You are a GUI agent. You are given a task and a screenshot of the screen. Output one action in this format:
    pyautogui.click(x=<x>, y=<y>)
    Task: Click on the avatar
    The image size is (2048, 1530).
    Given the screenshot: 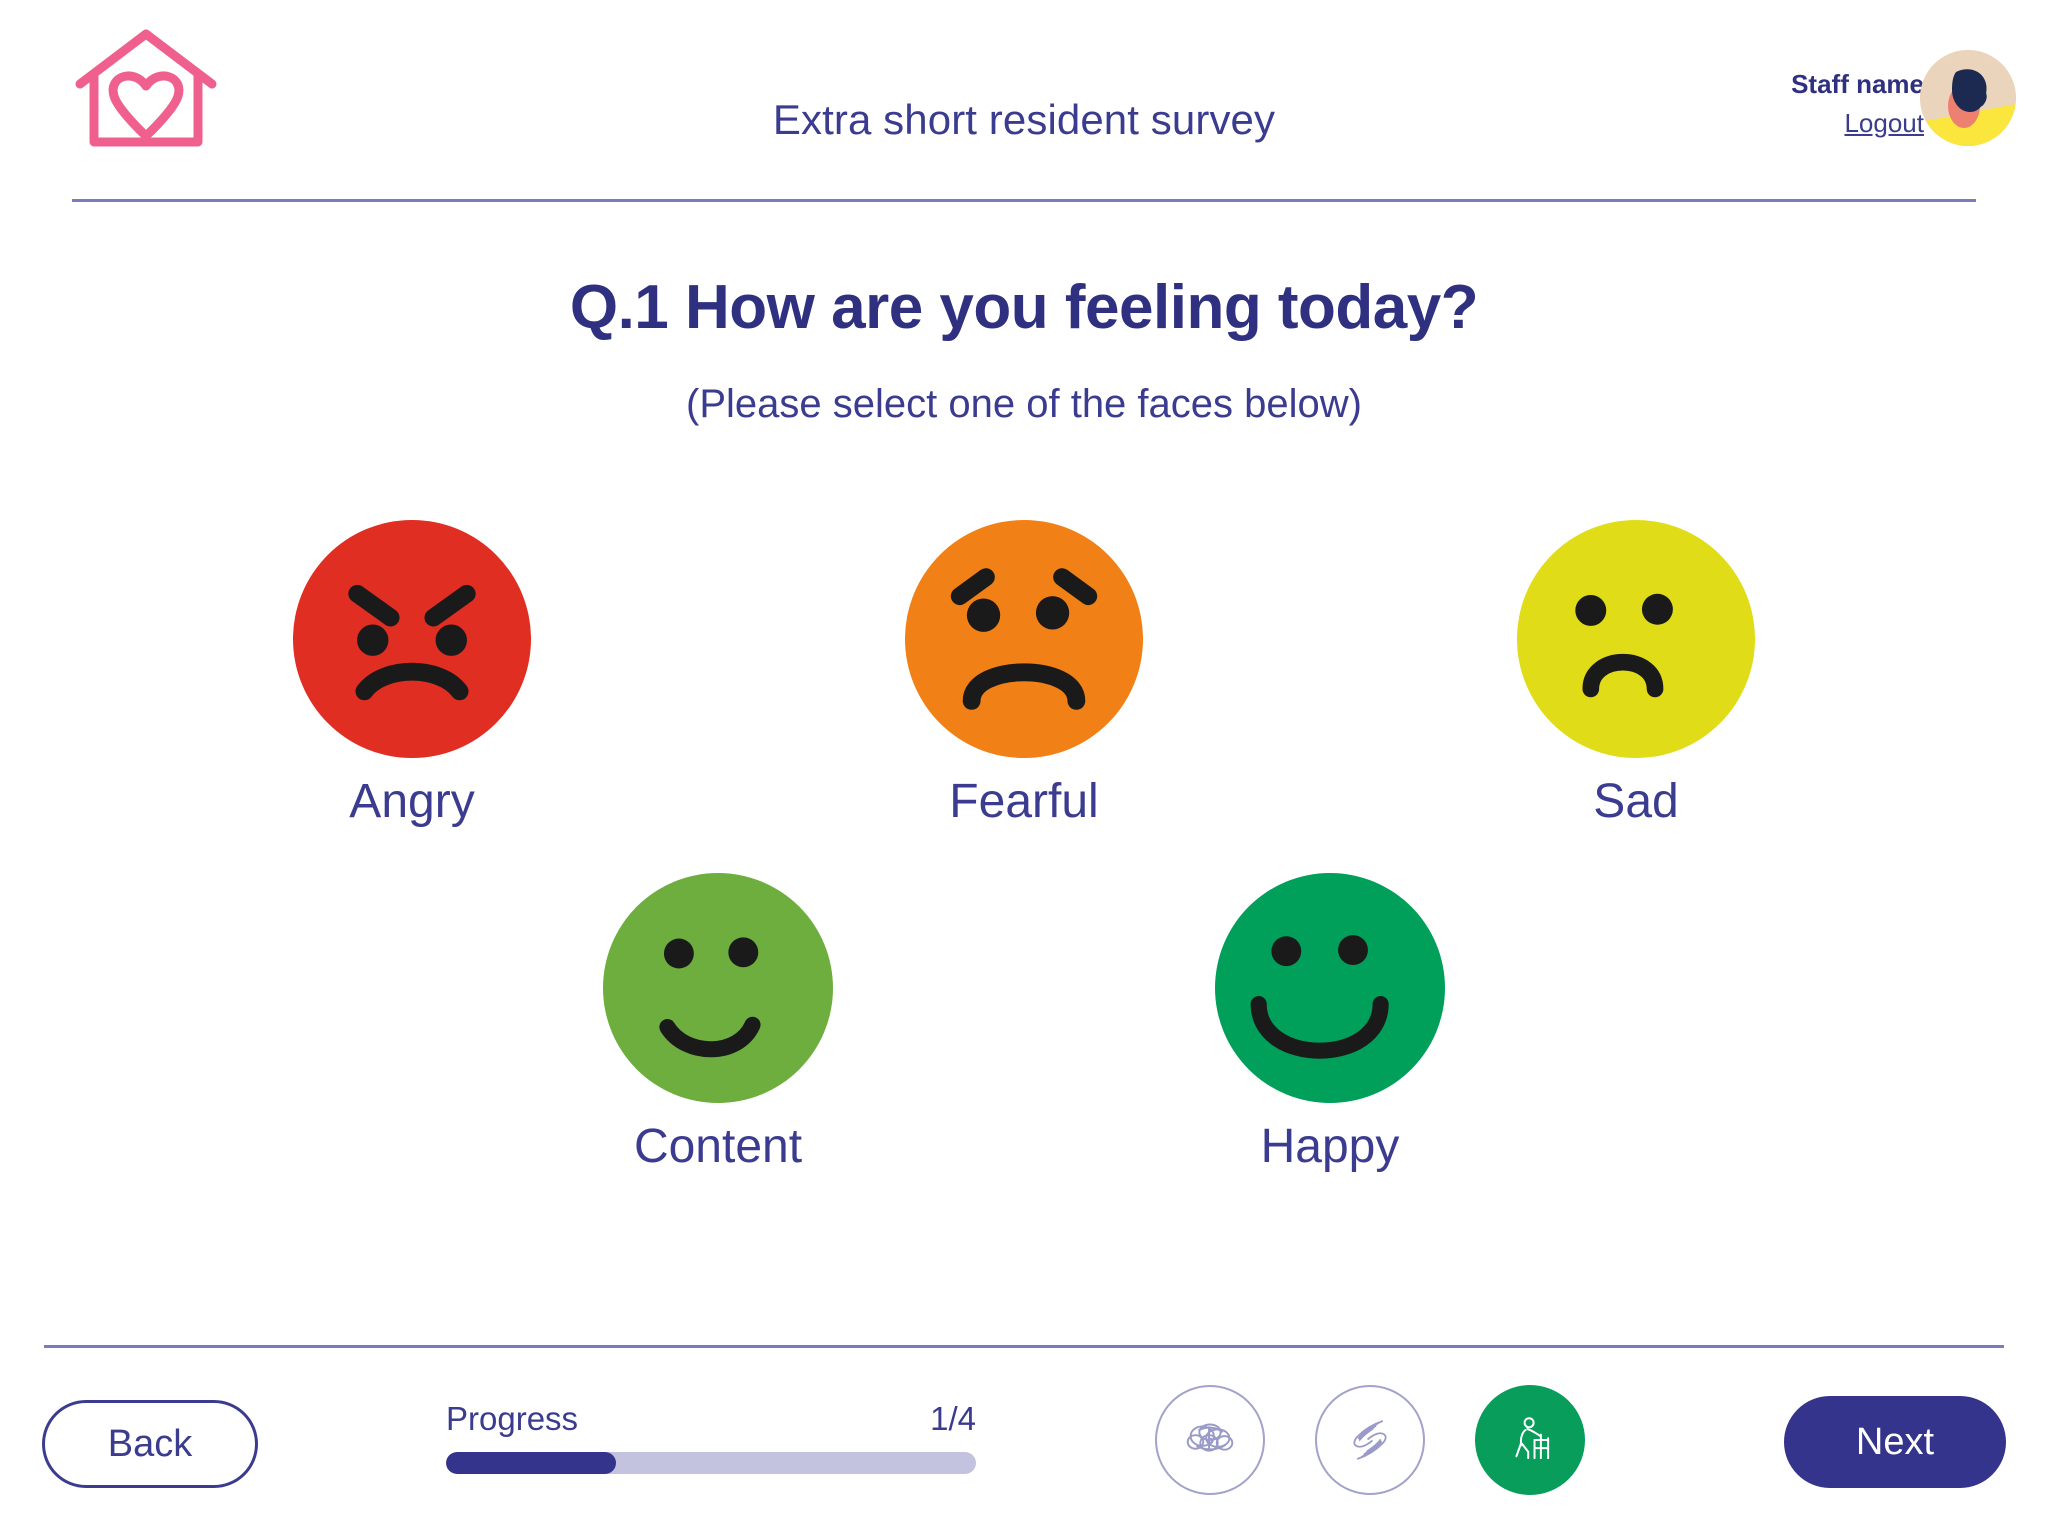 What is the action you would take?
    pyautogui.click(x=1968, y=98)
    